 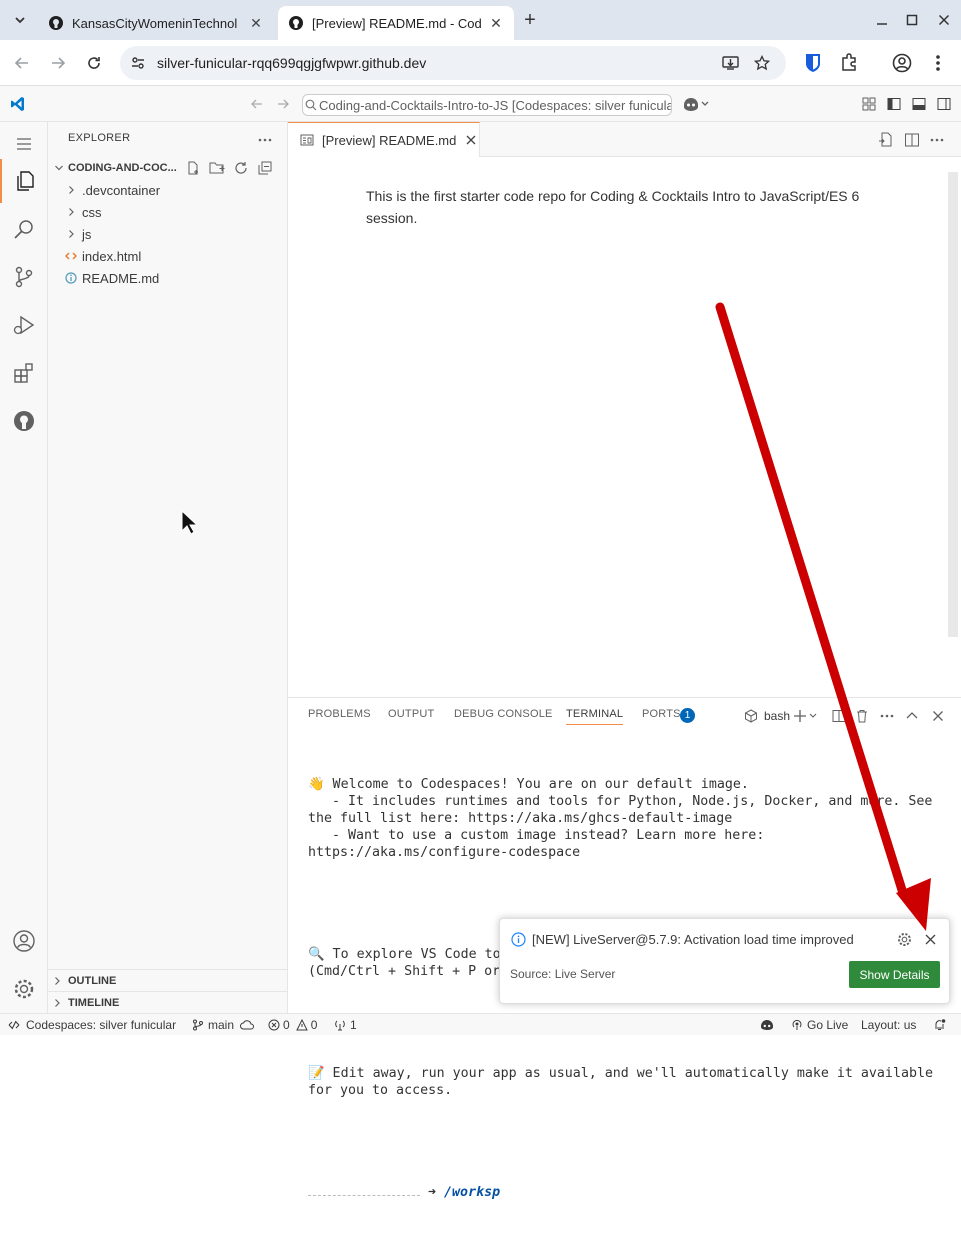 I want to click on branch-indicator: main, so click(x=223, y=1024).